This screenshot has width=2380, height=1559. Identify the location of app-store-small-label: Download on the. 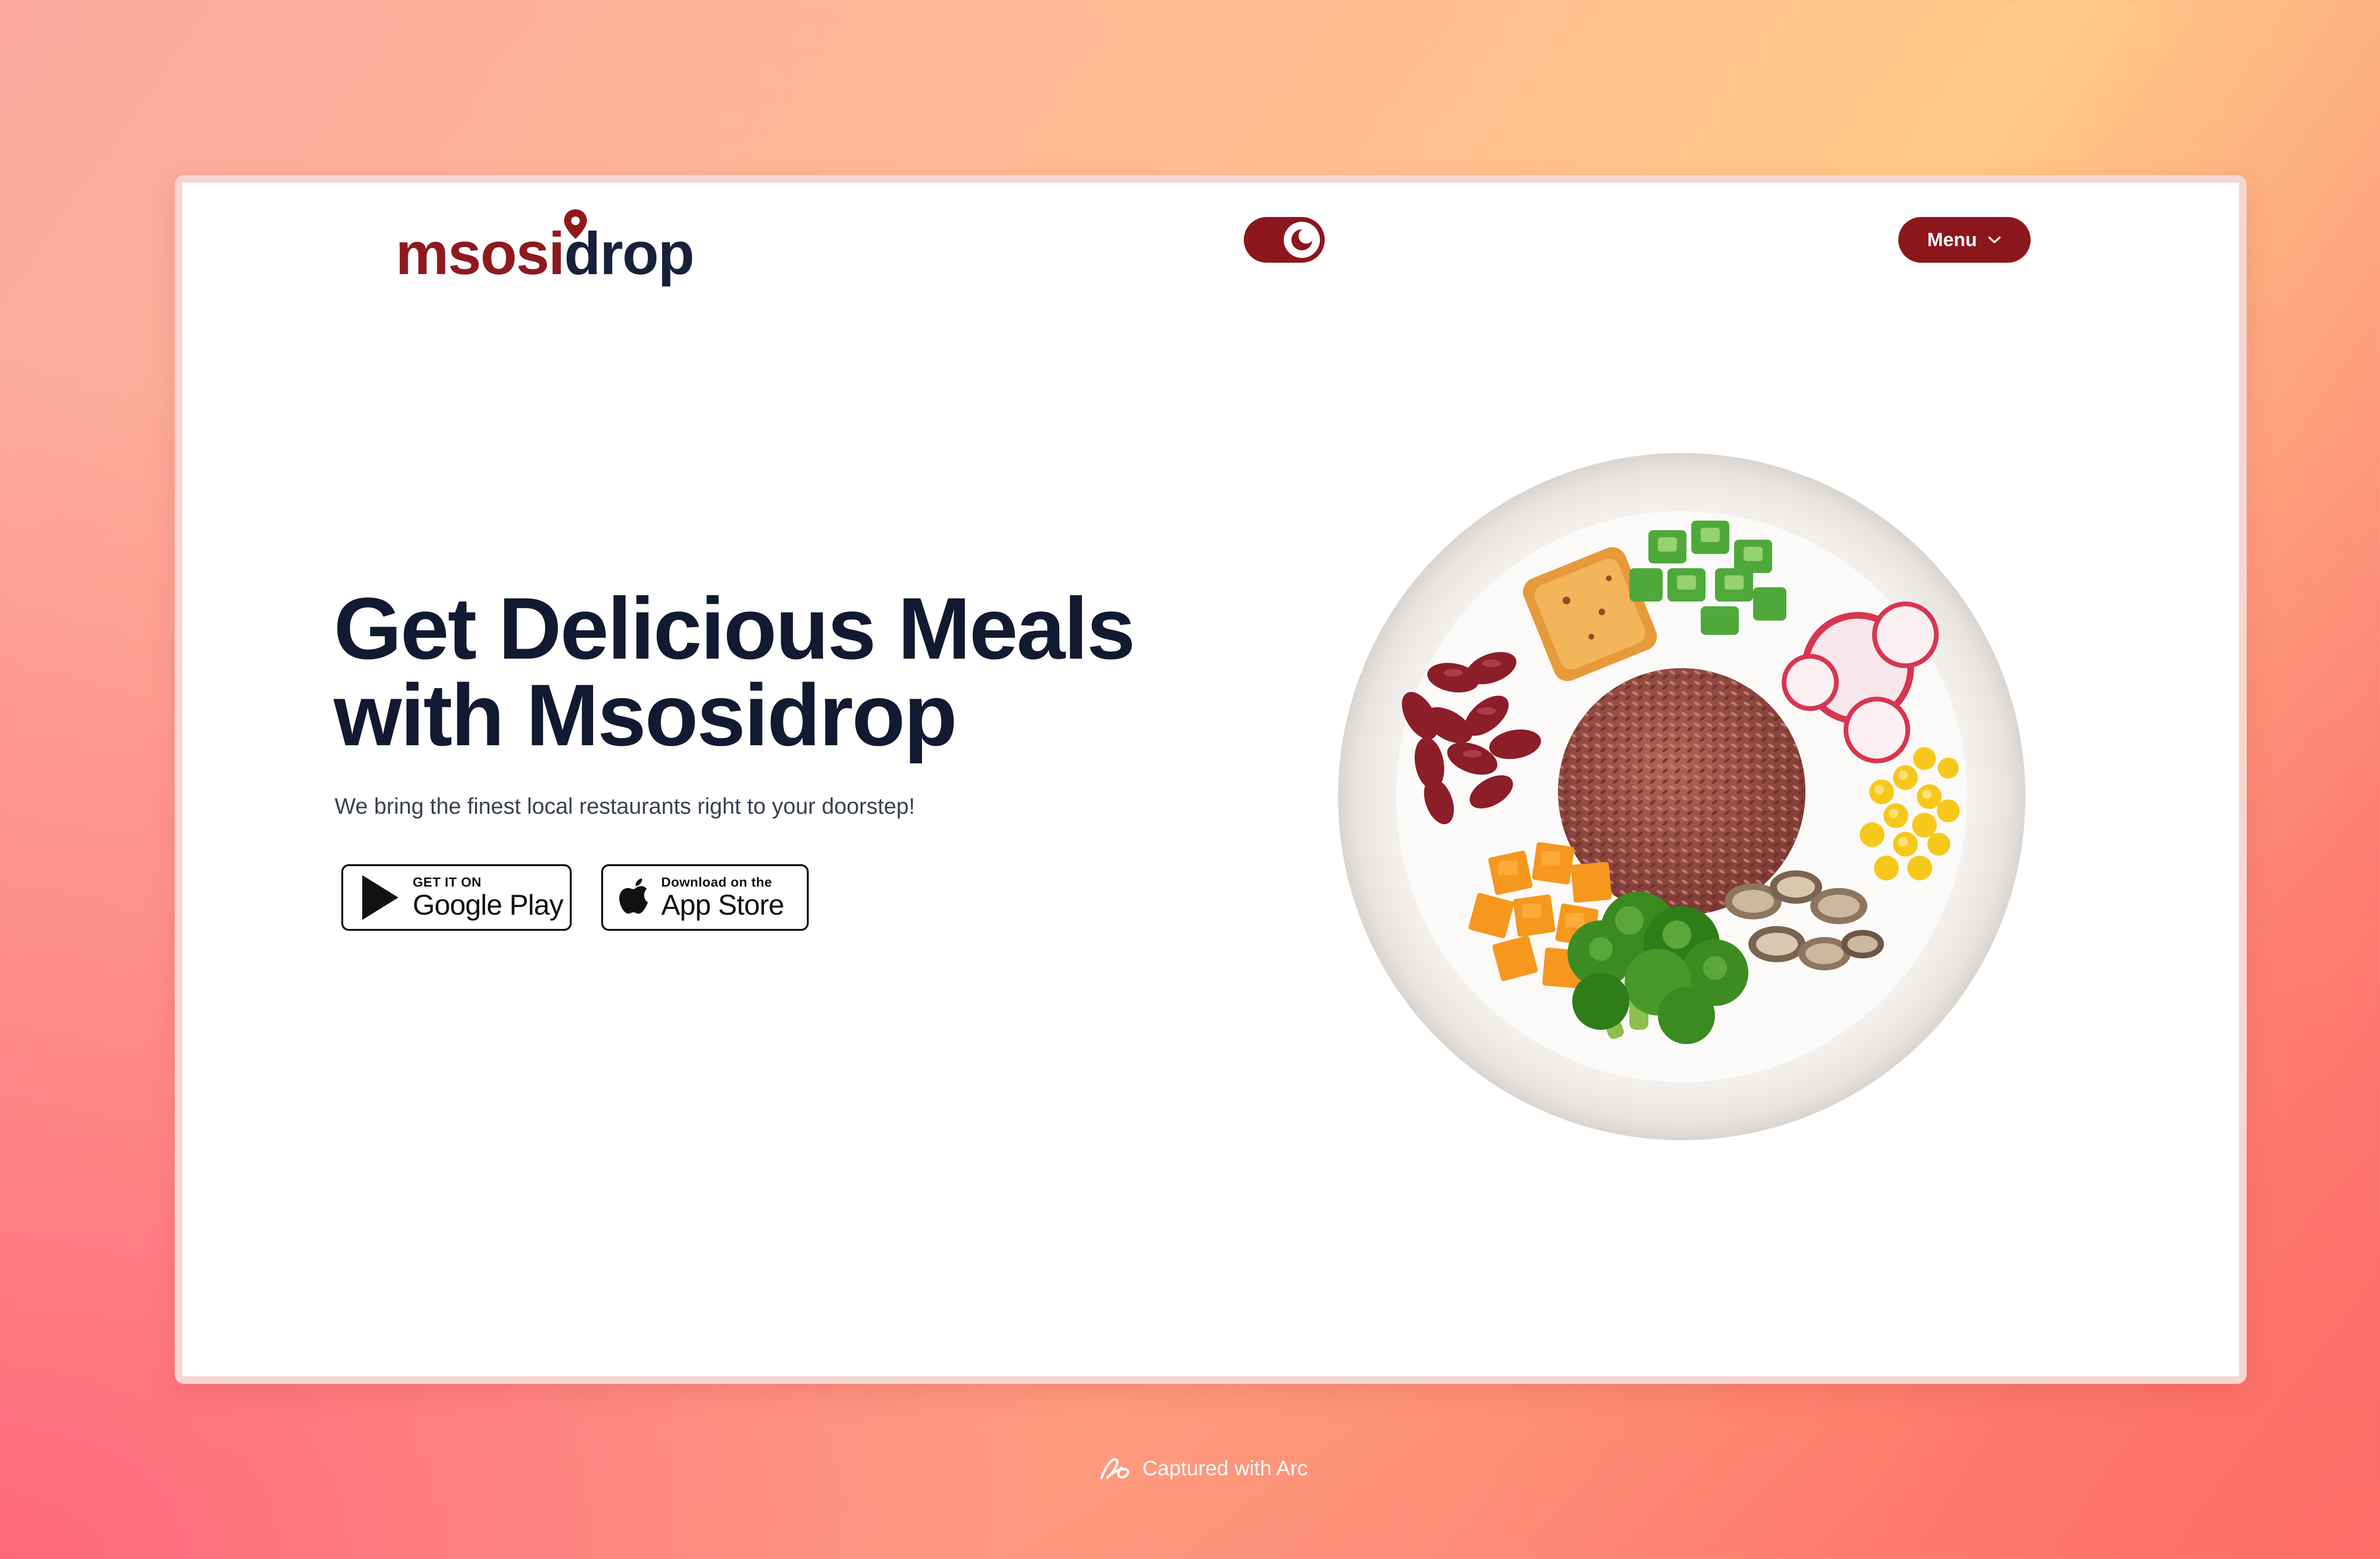
(717, 882).